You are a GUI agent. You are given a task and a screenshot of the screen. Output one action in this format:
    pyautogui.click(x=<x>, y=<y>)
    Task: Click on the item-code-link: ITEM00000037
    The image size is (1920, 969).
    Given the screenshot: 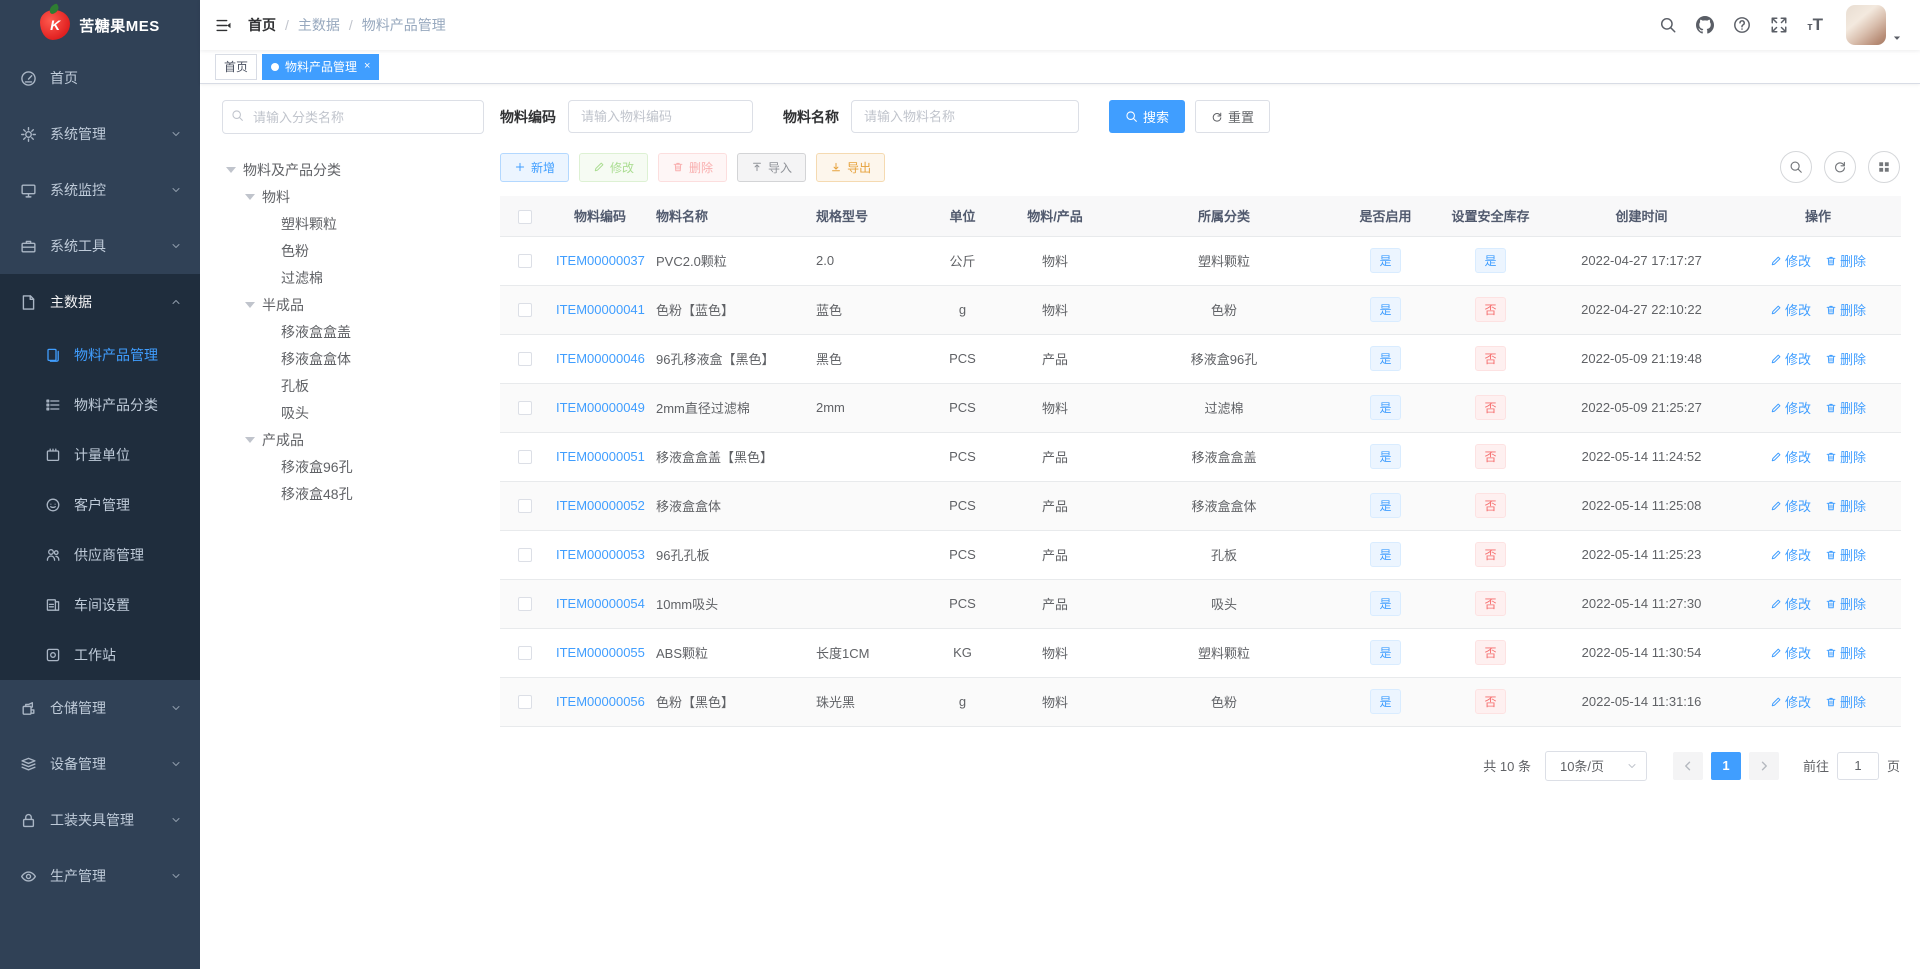 What is the action you would take?
    pyautogui.click(x=600, y=260)
    